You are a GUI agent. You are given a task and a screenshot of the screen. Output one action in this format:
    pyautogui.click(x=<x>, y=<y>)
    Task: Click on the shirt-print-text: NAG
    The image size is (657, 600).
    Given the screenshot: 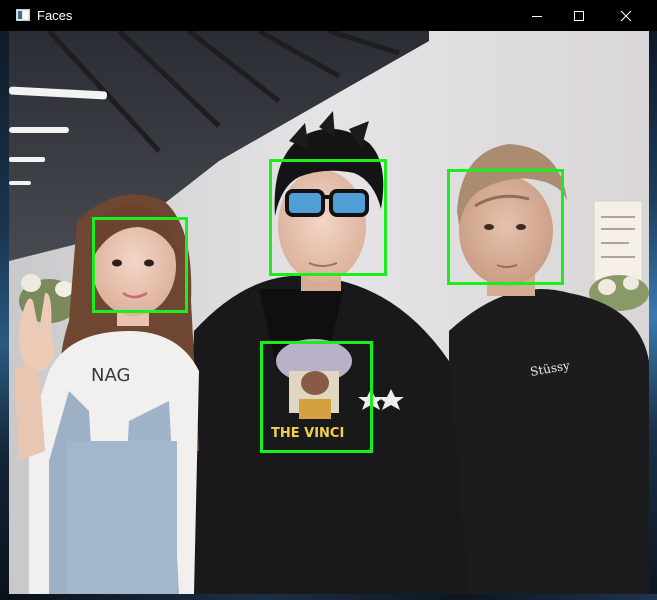 What is the action you would take?
    pyautogui.click(x=110, y=375)
    